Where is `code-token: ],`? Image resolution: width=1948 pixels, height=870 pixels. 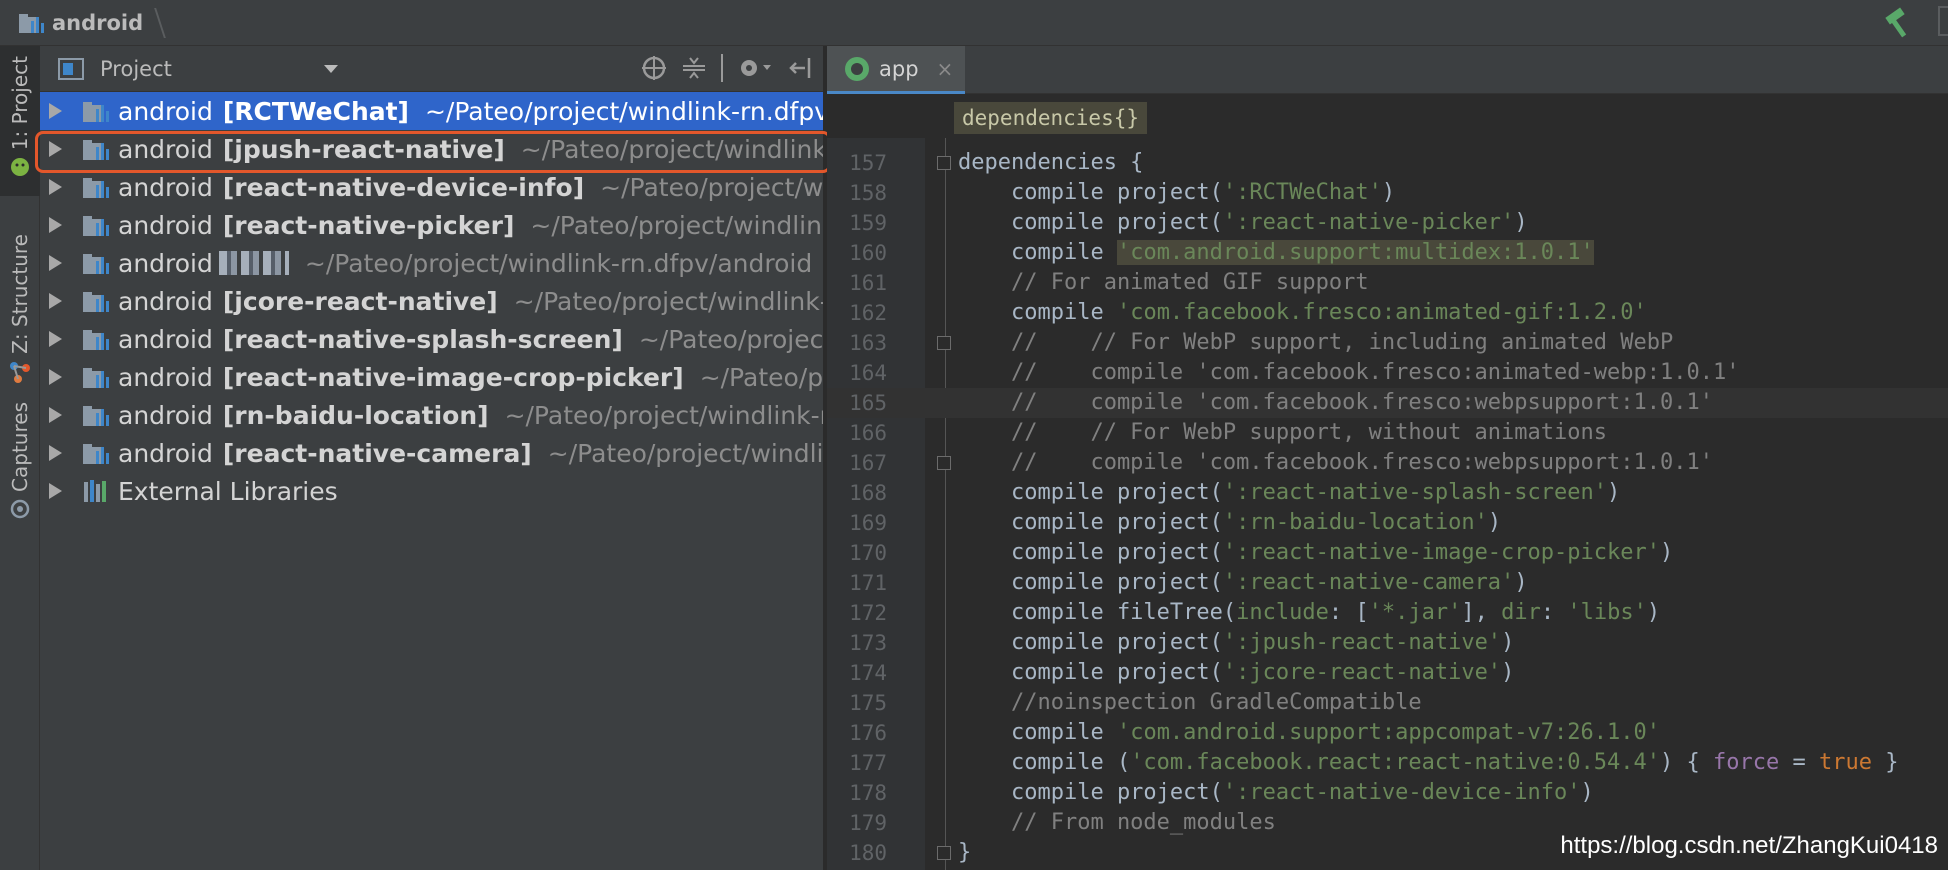
code-token: ], is located at coordinates (1481, 612).